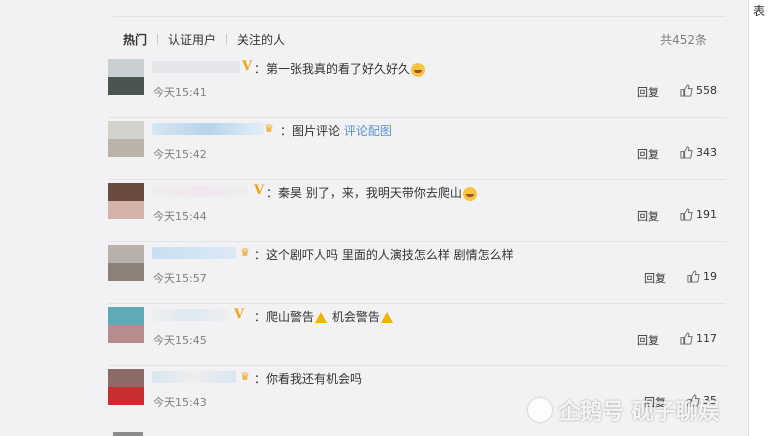 The image size is (768, 436). Describe the element at coordinates (180, 154) in the screenshot. I see `comment-time: 今天15:42` at that location.